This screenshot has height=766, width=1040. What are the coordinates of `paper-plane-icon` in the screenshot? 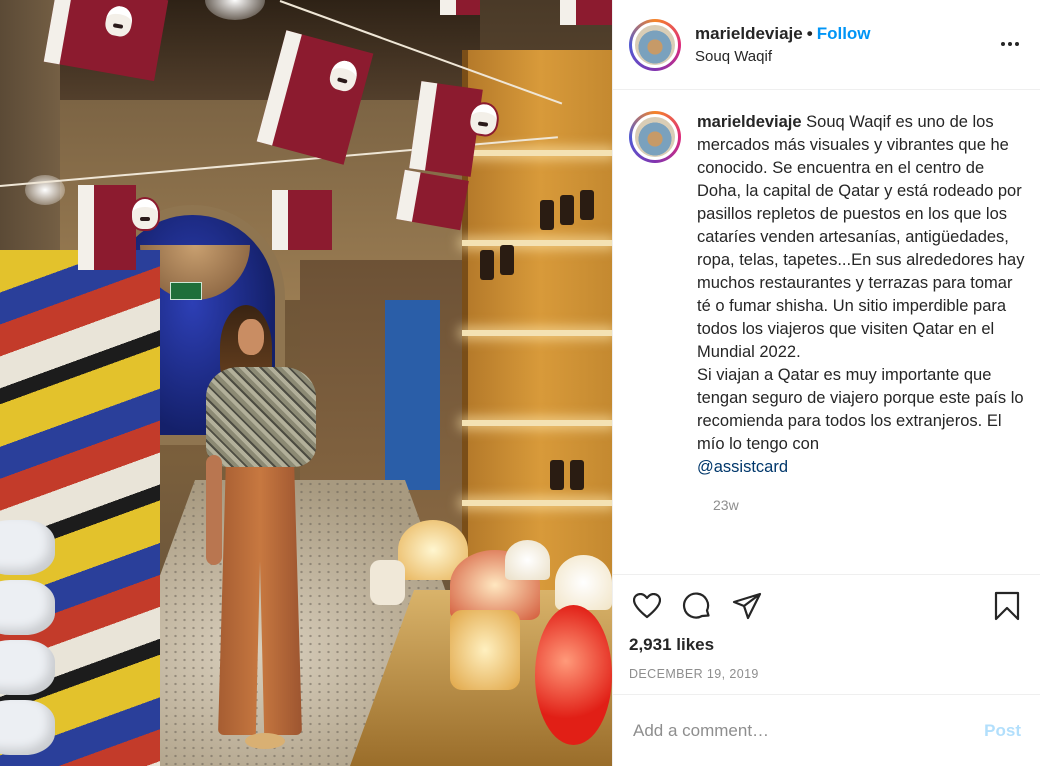 It's located at (747, 606).